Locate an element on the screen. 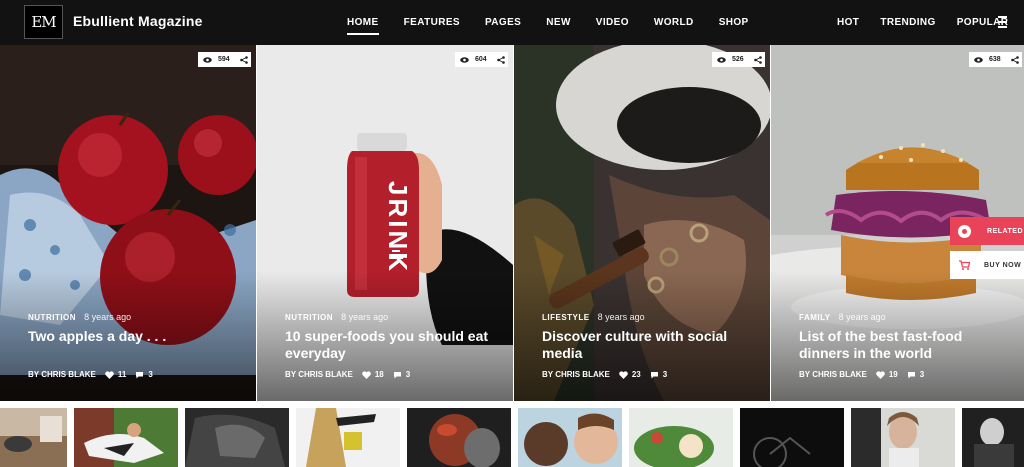  like-count: 11 is located at coordinates (122, 374).